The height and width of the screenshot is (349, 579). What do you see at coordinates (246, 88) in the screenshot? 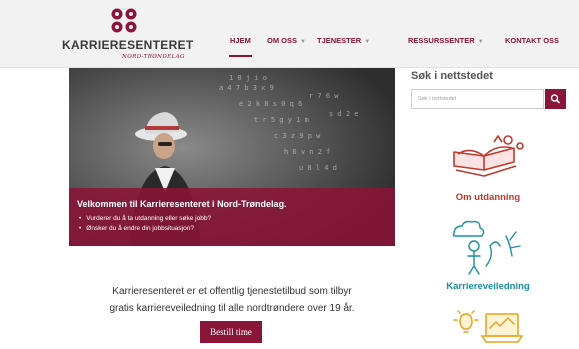
I see `svg-text: a 4 7 b 3 x 9` at bounding box center [246, 88].